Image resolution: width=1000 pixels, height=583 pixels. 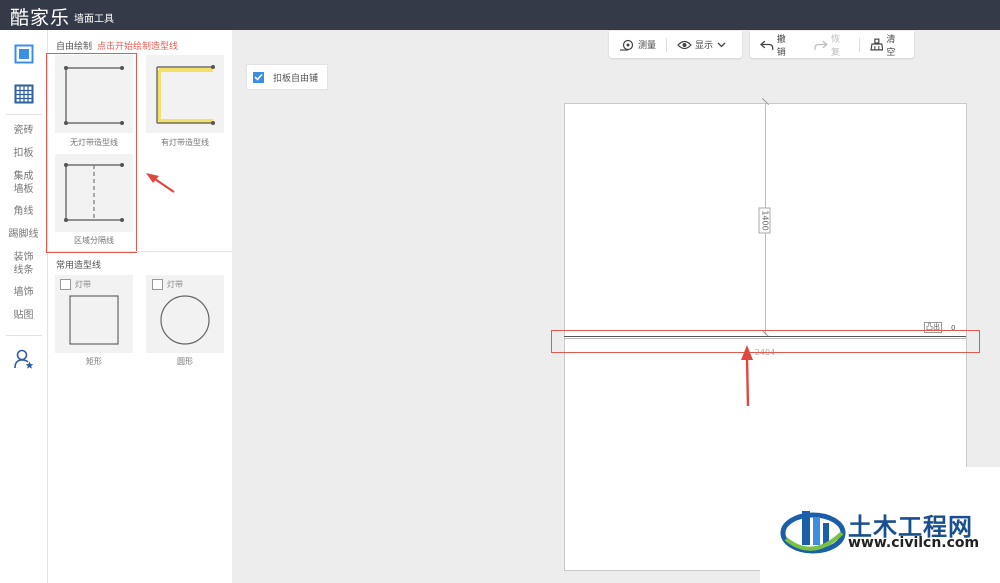 I want to click on rail-item-label: 装饰, so click(x=23, y=257).